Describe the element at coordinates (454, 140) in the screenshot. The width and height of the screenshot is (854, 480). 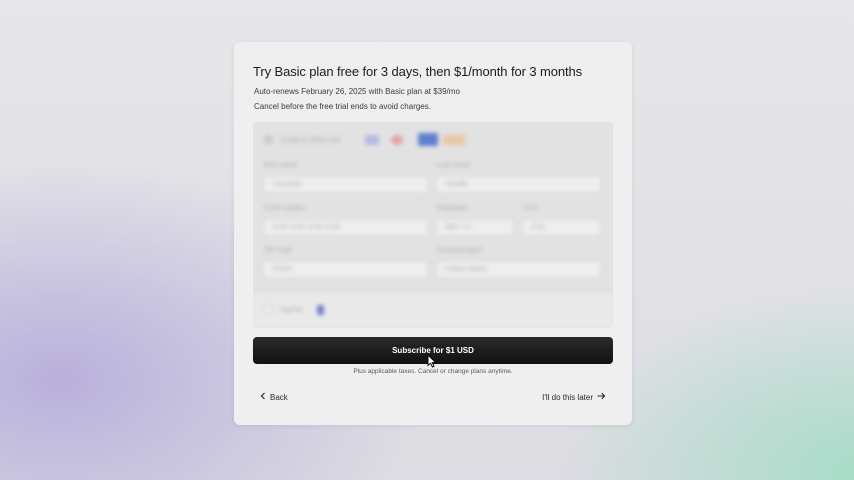
I see `discover-icon` at that location.